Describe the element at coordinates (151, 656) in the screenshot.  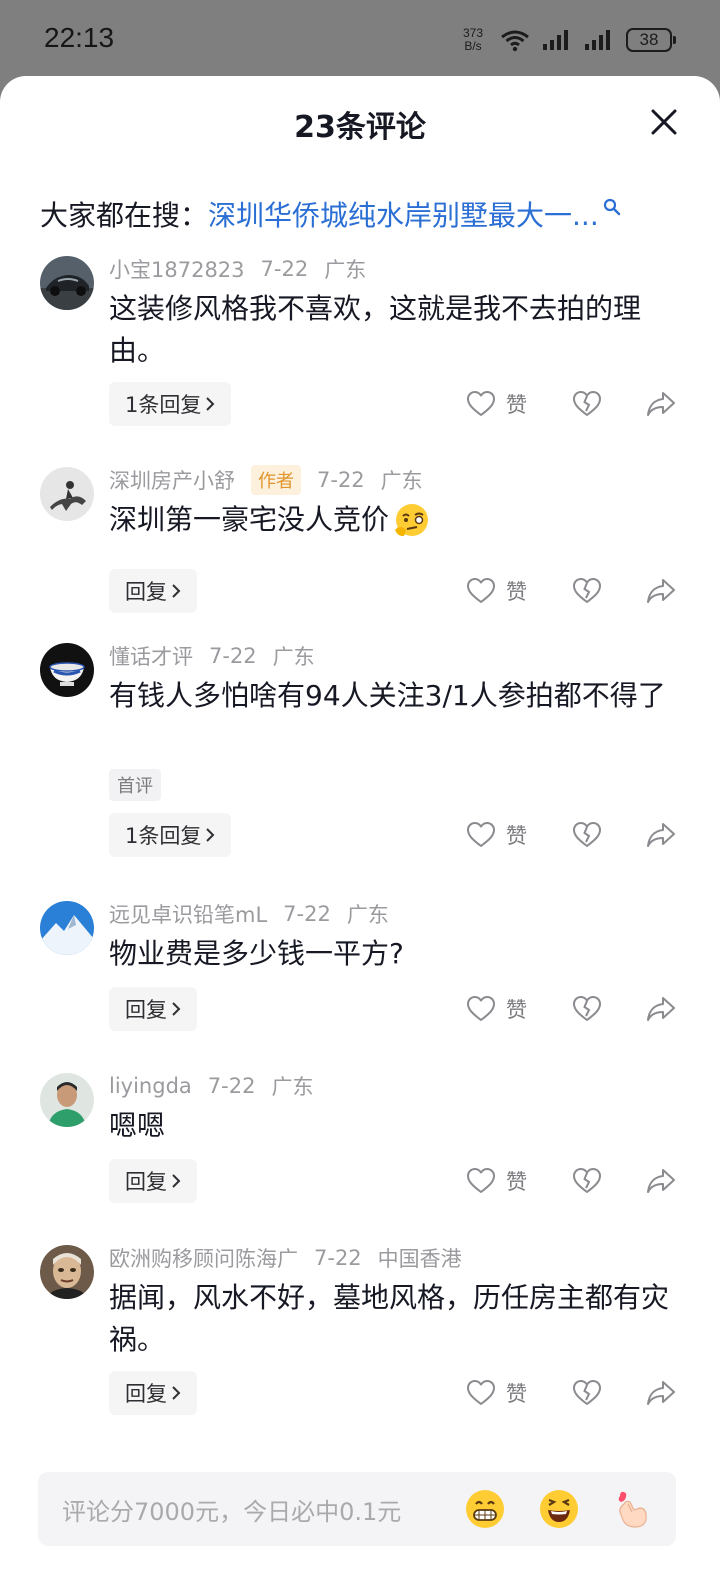
I see `username: 懂话才评` at that location.